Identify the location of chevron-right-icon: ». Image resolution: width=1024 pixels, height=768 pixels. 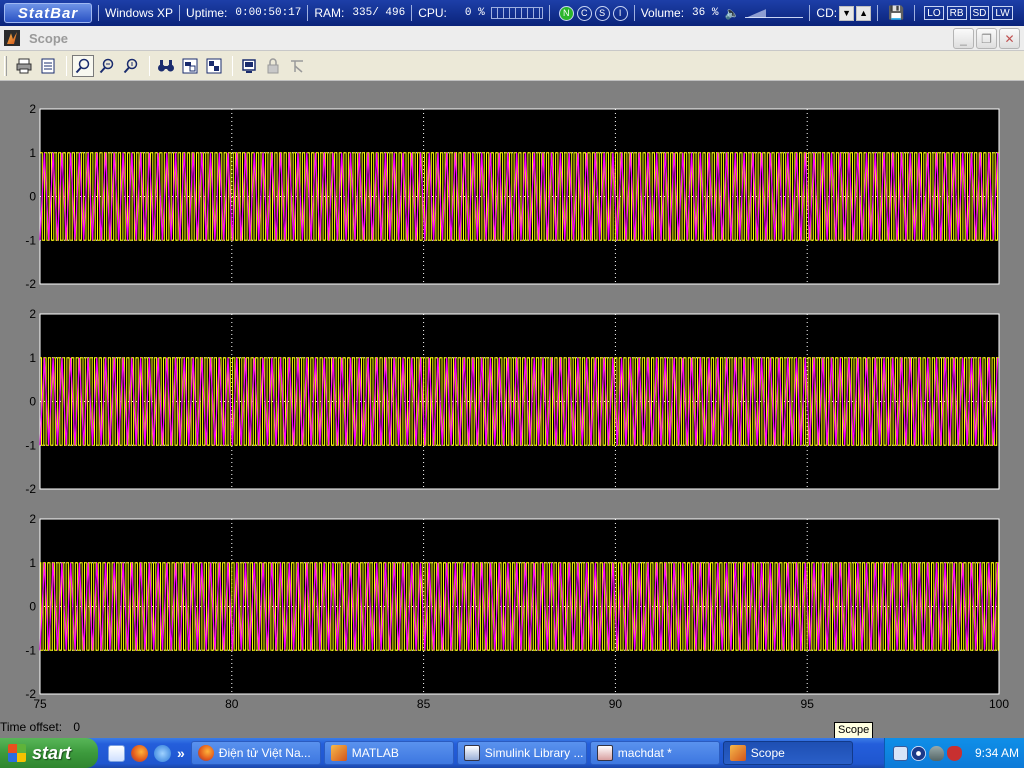
(181, 753).